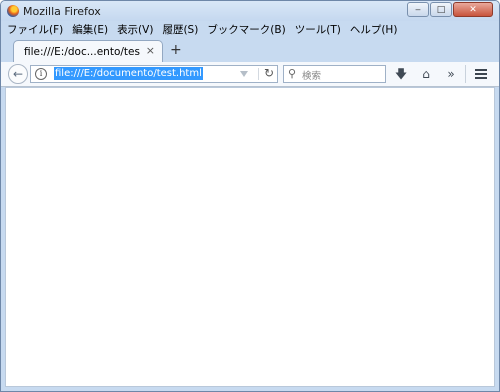 This screenshot has width=500, height=392. What do you see at coordinates (318, 29) in the screenshot?
I see `menu-tools: ツール(T)` at bounding box center [318, 29].